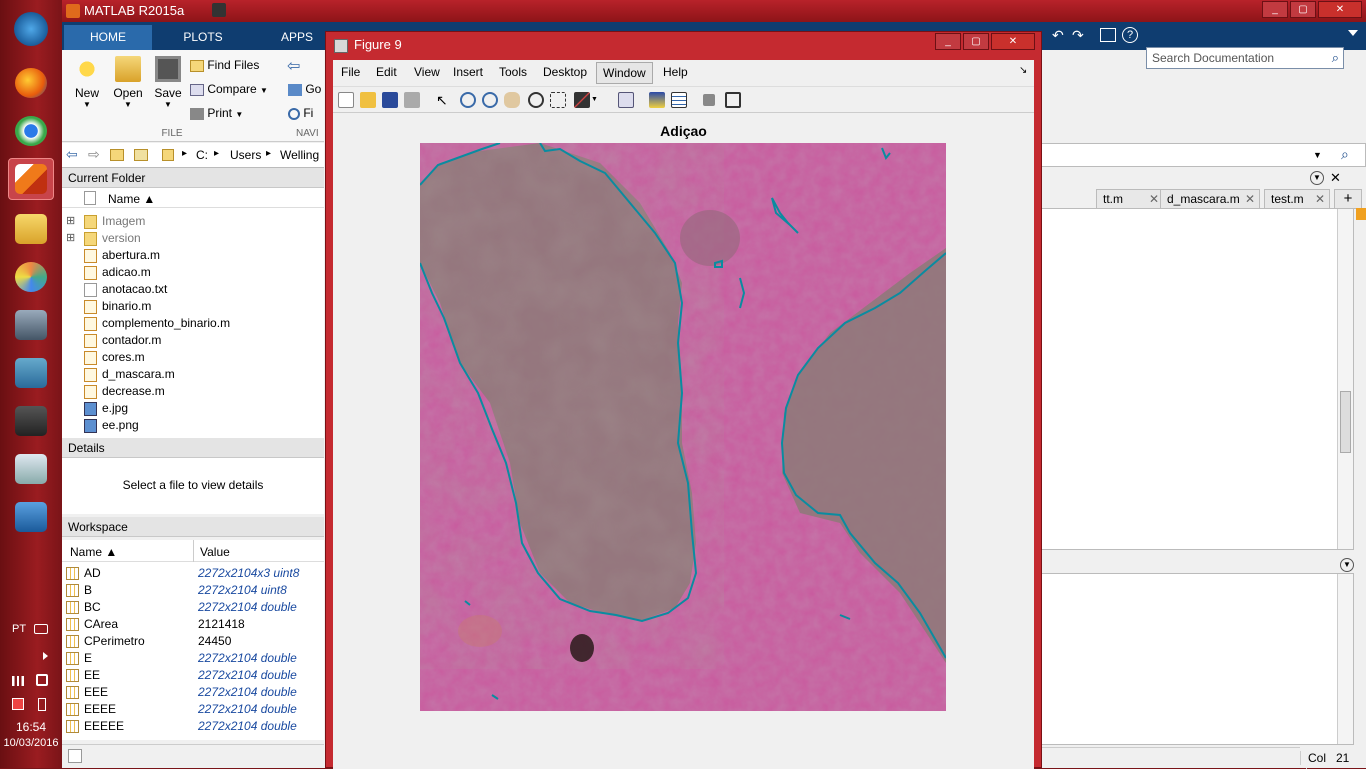 The image size is (1366, 769). What do you see at coordinates (1245, 58) in the screenshot?
I see `search-documentation-input: Search Documentation ⌕` at bounding box center [1245, 58].